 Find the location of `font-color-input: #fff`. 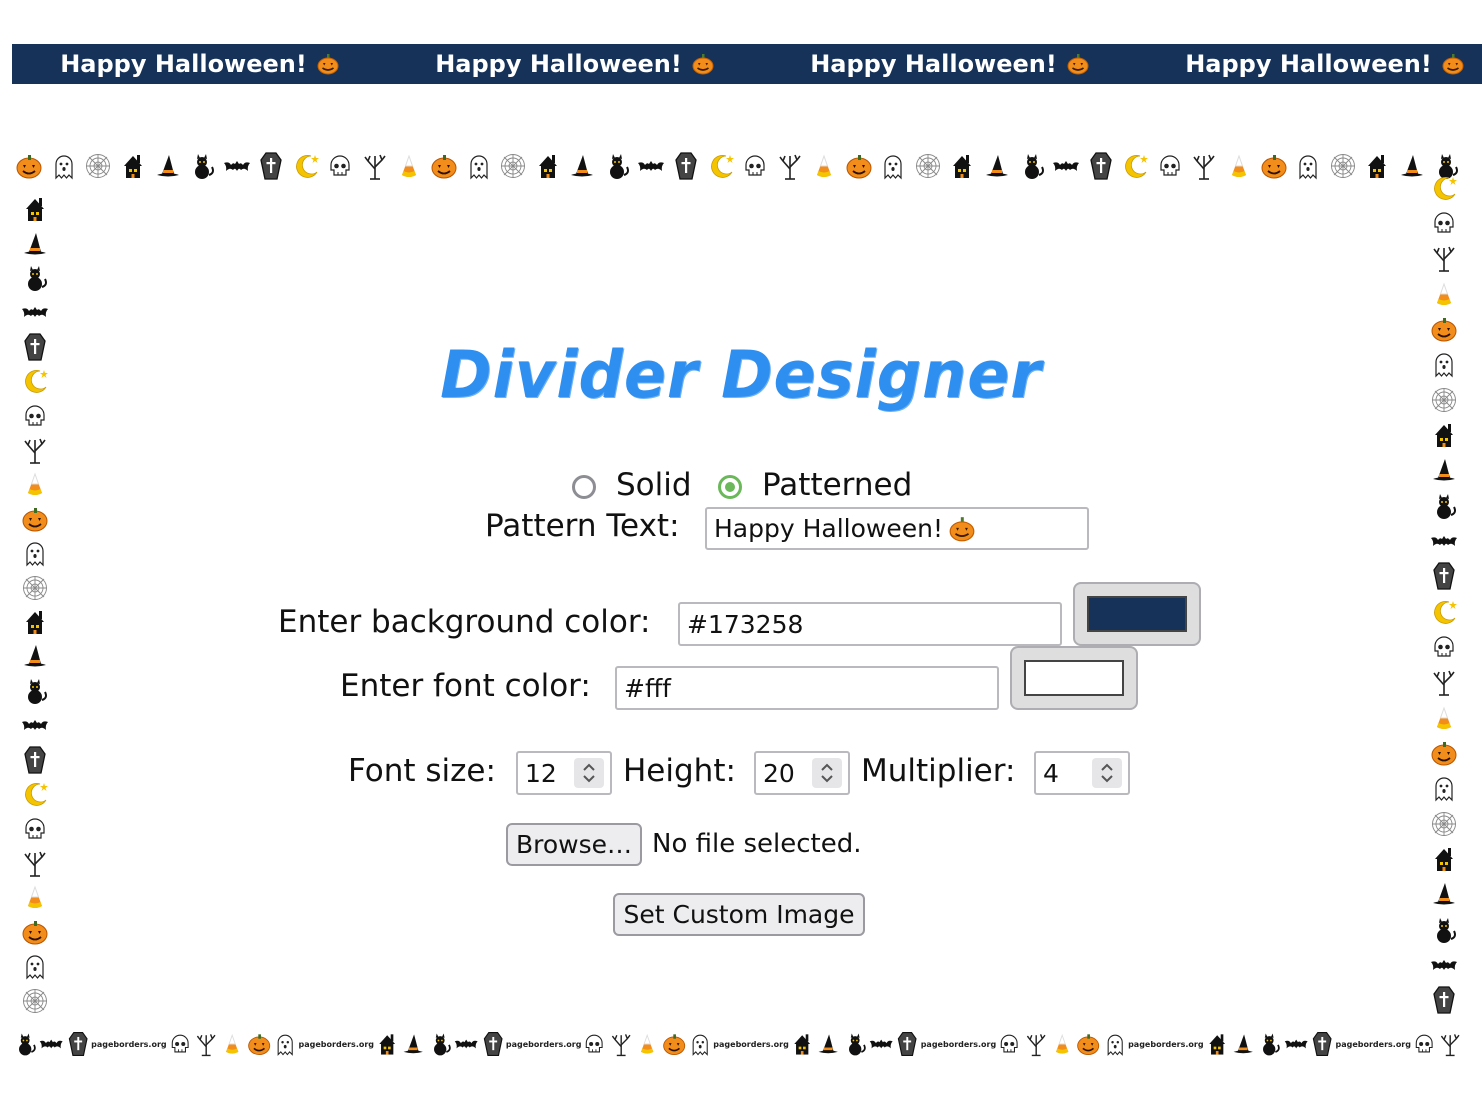

font-color-input: #fff is located at coordinates (807, 688).